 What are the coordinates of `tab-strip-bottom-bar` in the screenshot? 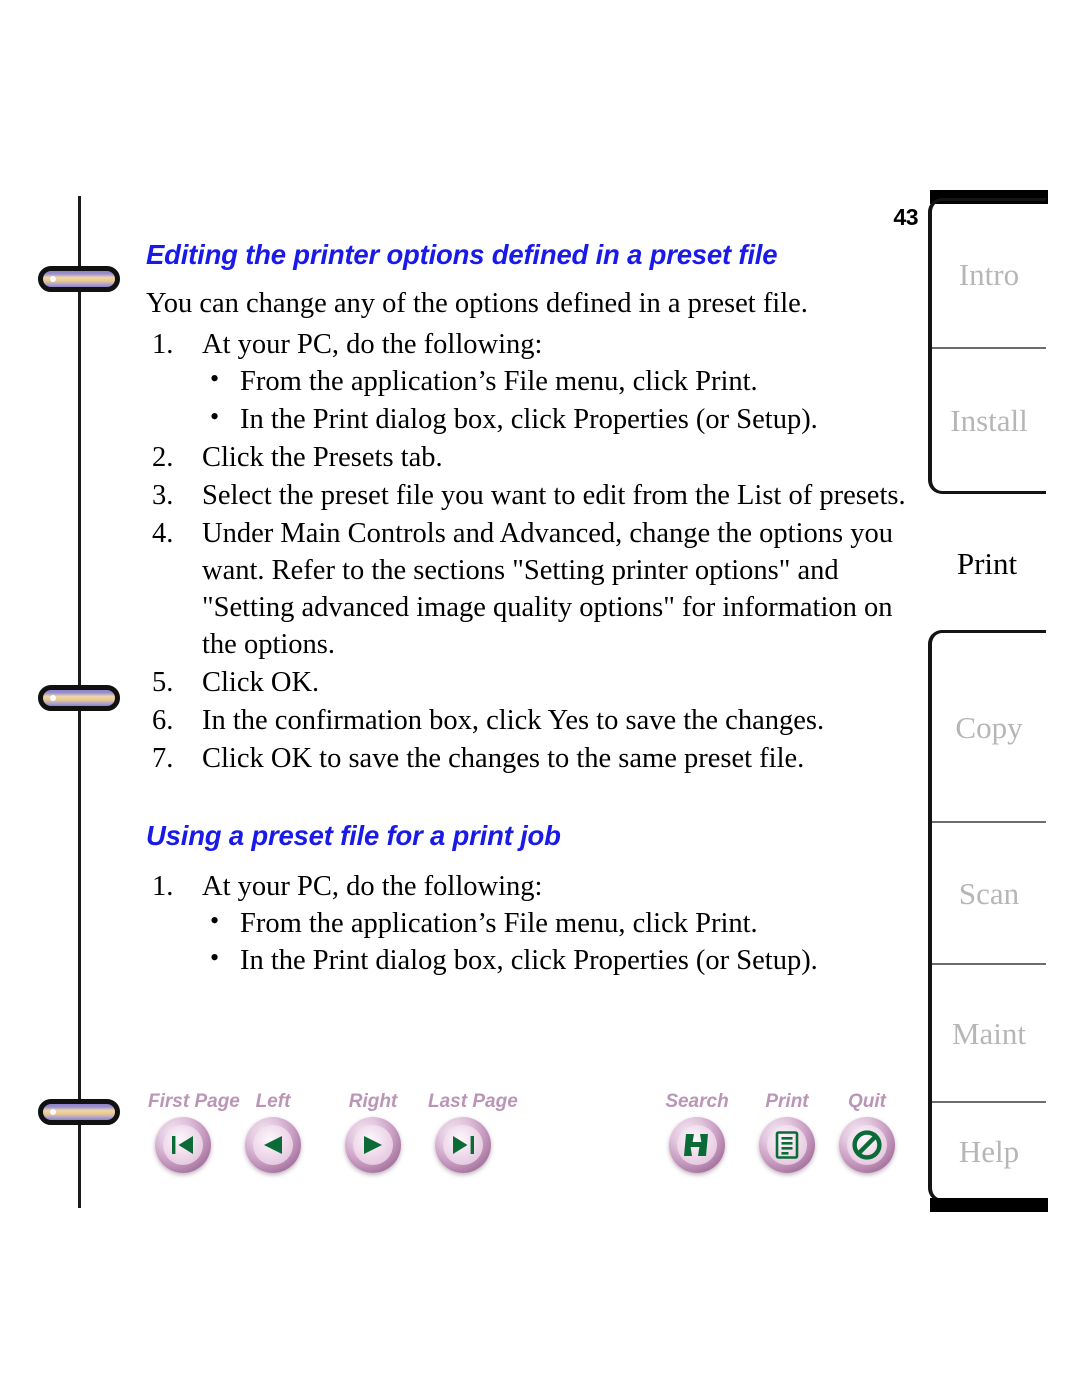 It's located at (989, 1205).